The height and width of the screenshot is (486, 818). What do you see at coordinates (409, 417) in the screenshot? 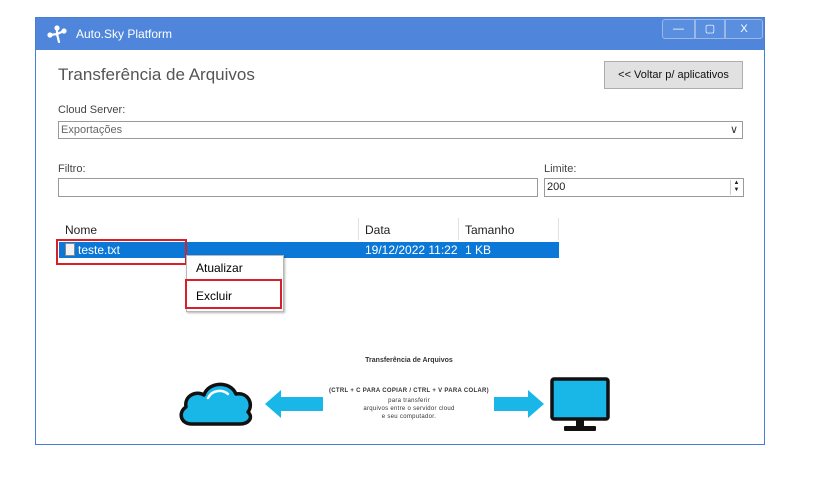
I see `banner-line-3: e seu computador.` at bounding box center [409, 417].